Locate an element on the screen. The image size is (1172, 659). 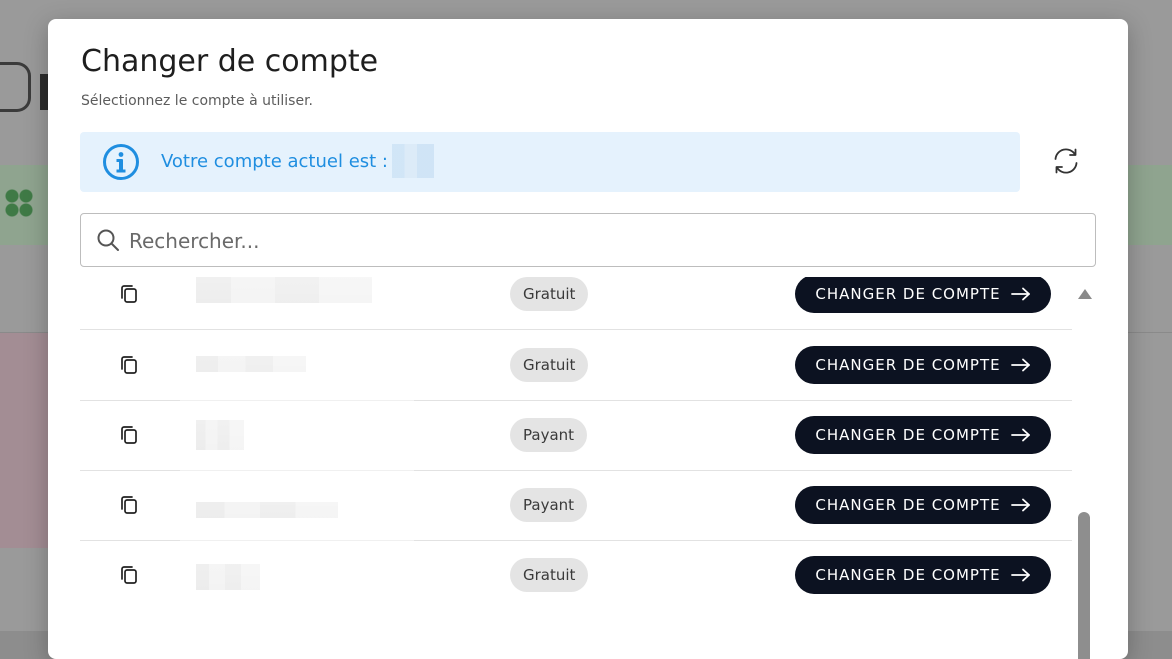
current-account-banner: Votre compte actuel est : is located at coordinates (550, 162).